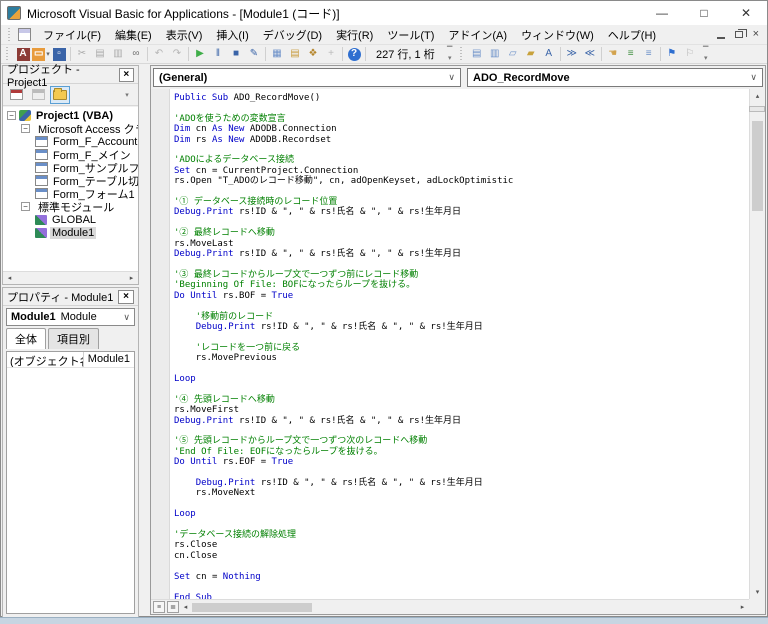 Image resolution: width=768 pixels, height=624 pixels. Describe the element at coordinates (631, 54) in the screenshot. I see `comment-block-icon: ≡` at that location.